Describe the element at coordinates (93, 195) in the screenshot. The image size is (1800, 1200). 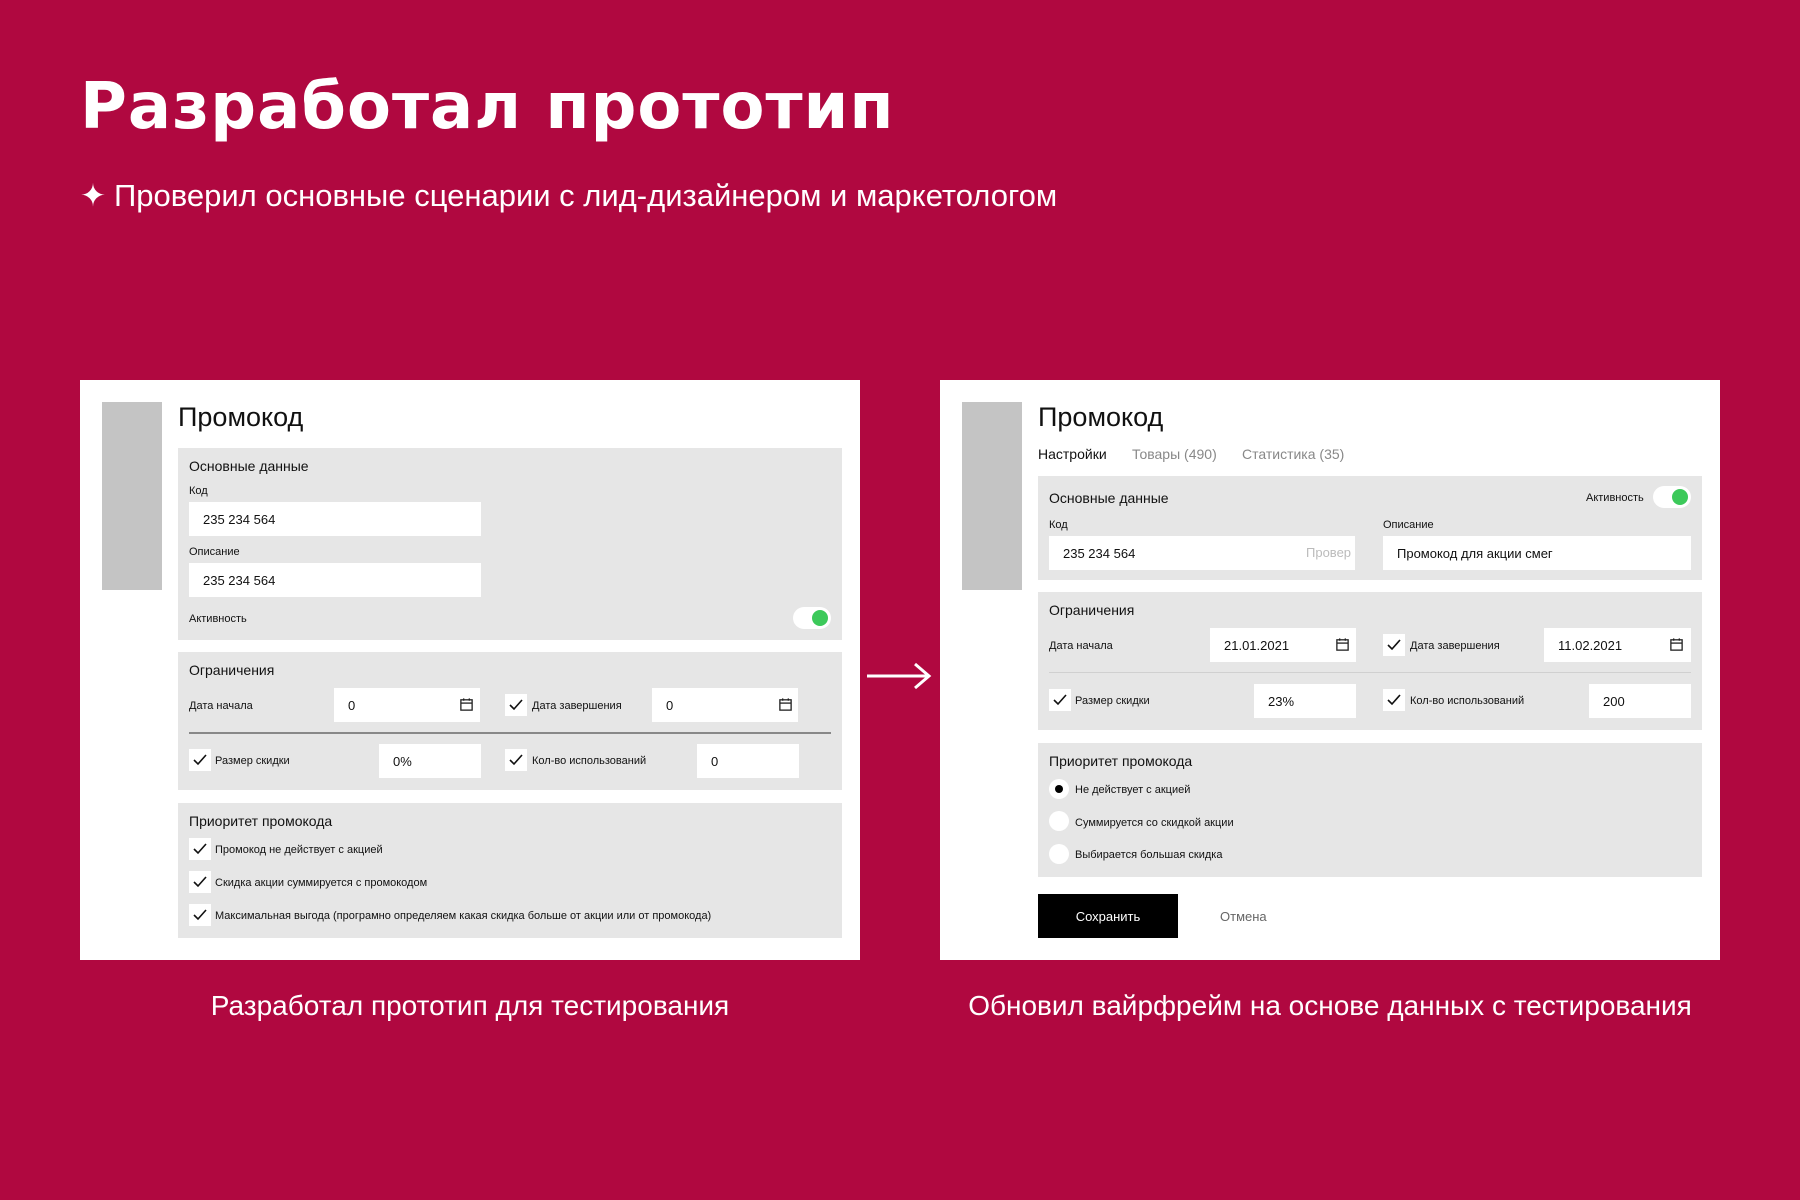
I see `star-icon: ✦` at that location.